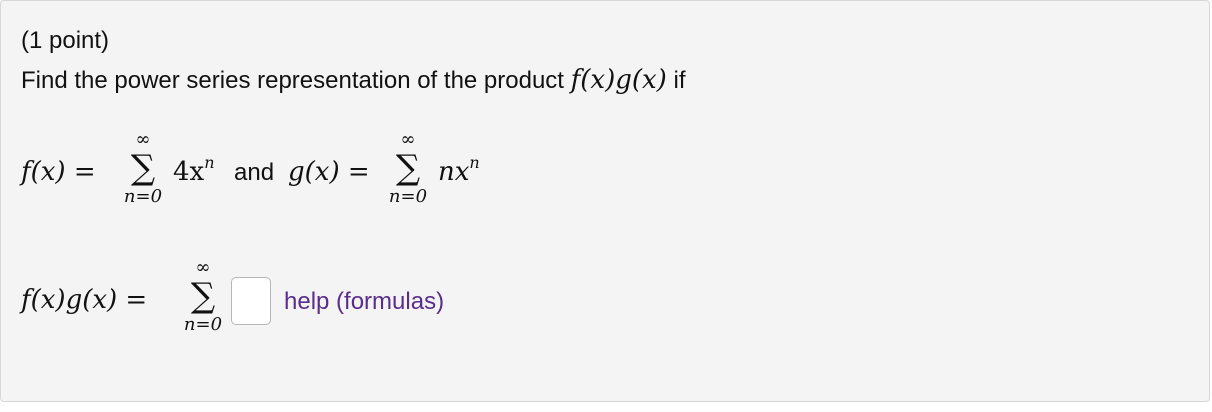 The height and width of the screenshot is (412, 1212). Describe the element at coordinates (254, 172) in the screenshot. I see `connector-and: and` at that location.